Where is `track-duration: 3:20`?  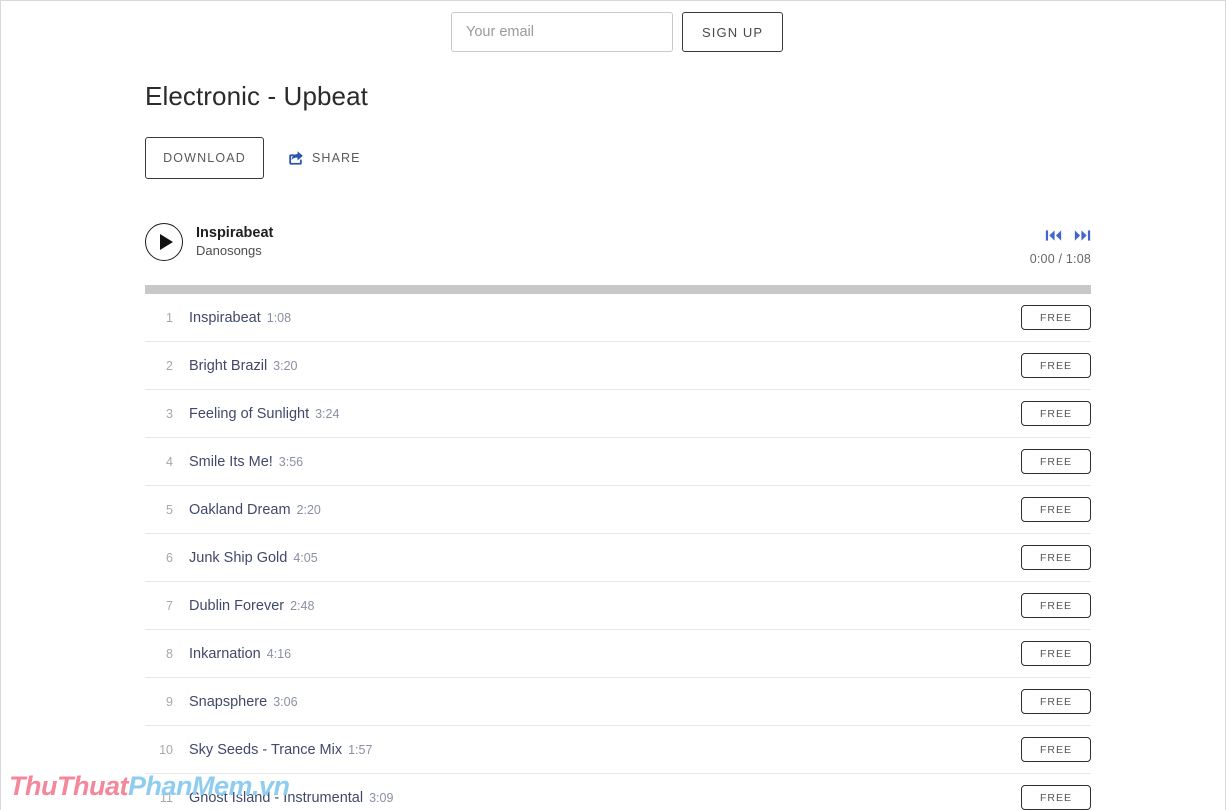
track-duration: 3:20 is located at coordinates (285, 365).